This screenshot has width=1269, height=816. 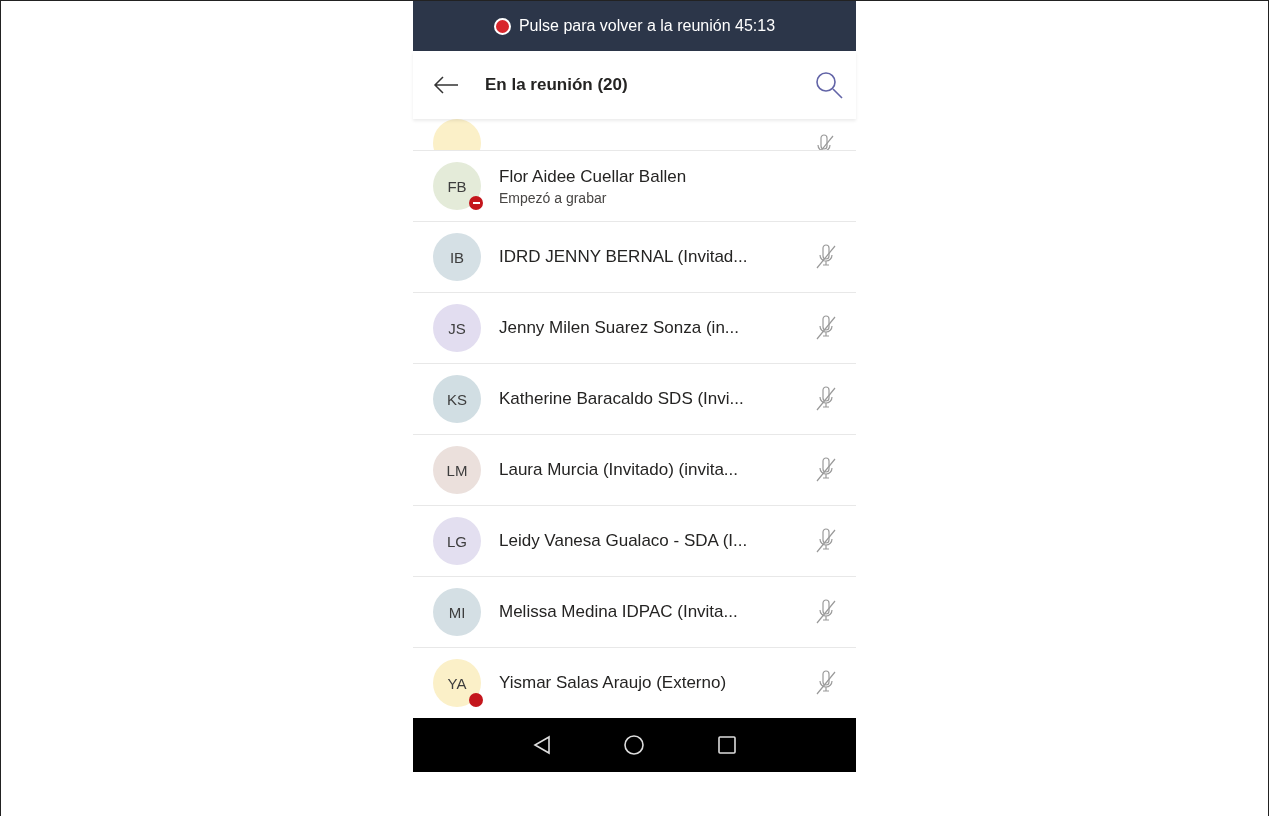 I want to click on avatar-initials: FB, so click(x=457, y=186).